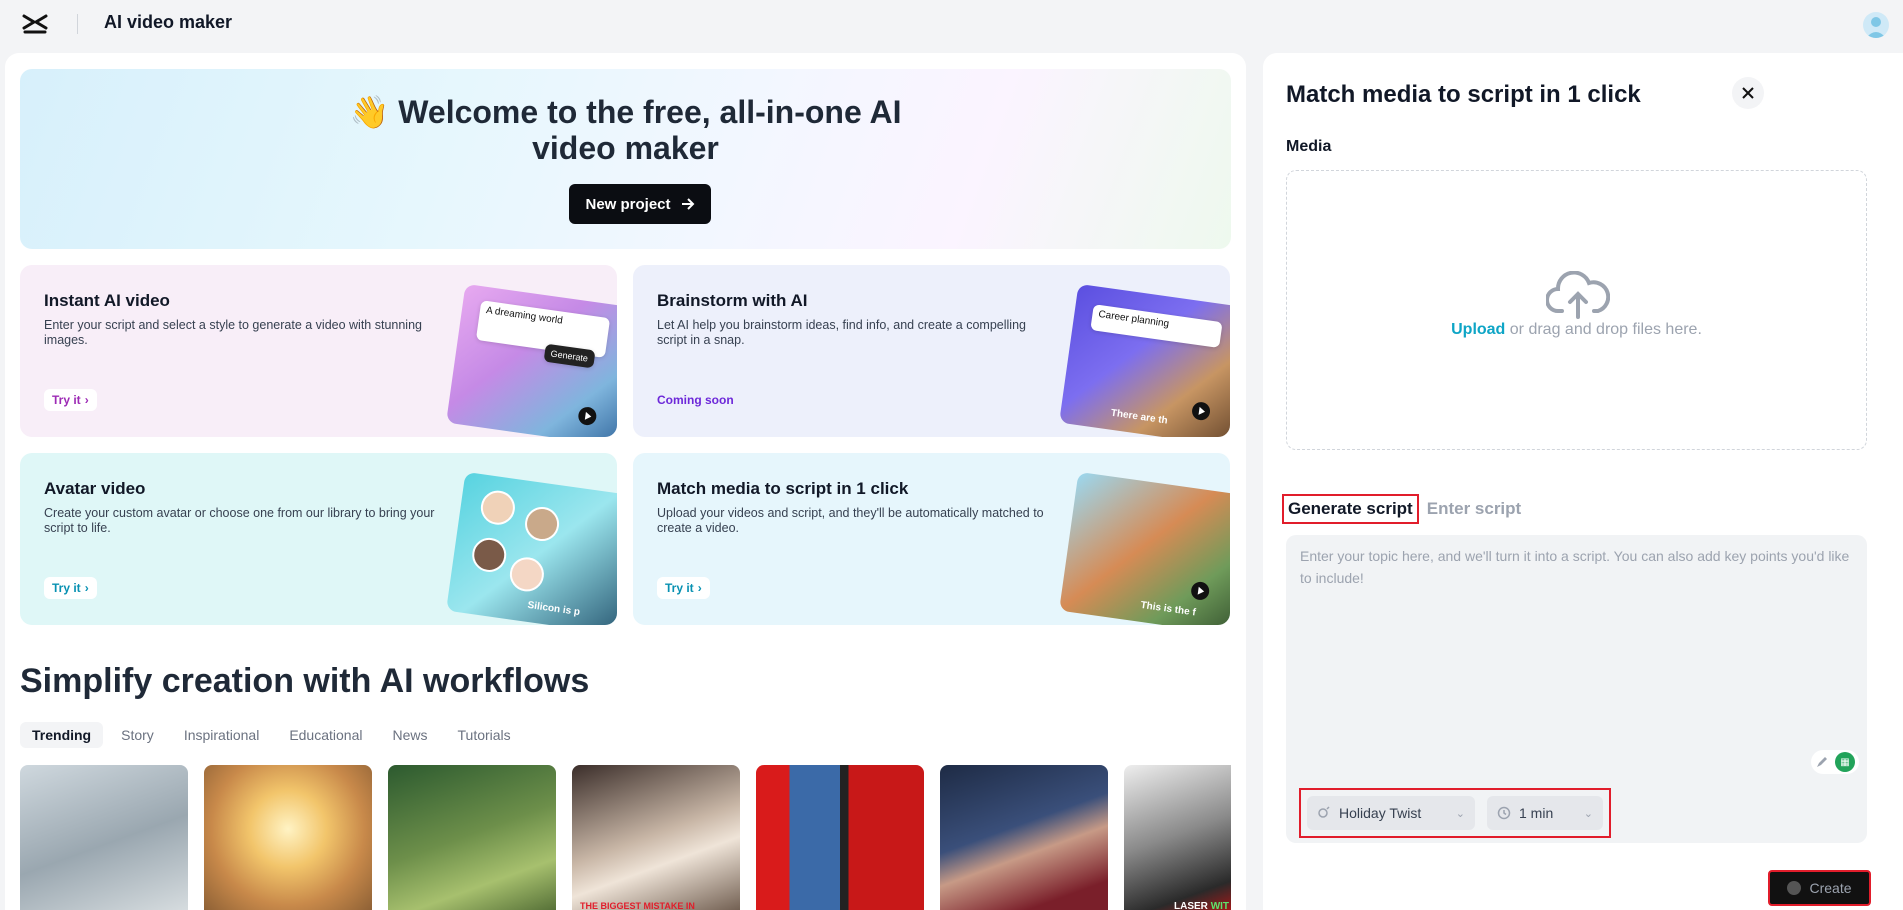  I want to click on script-box: ▦ Holiday Twist ⌄ 1 min ⌄, so click(1576, 689).